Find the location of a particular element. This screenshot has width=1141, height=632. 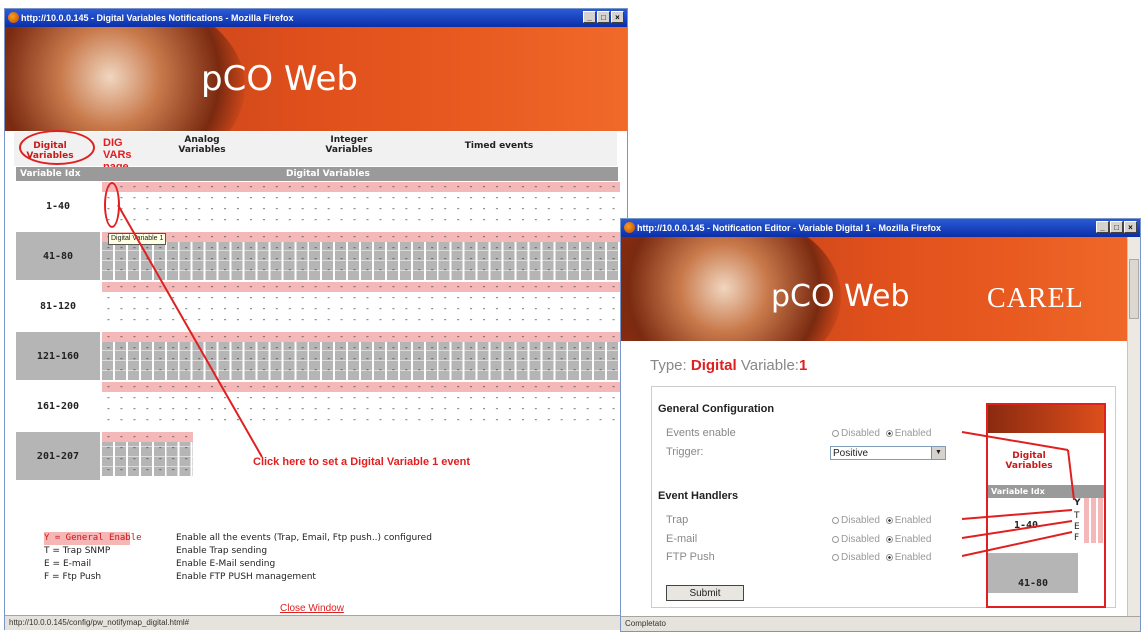

annotation-lines-right is located at coordinates (1018, 494).